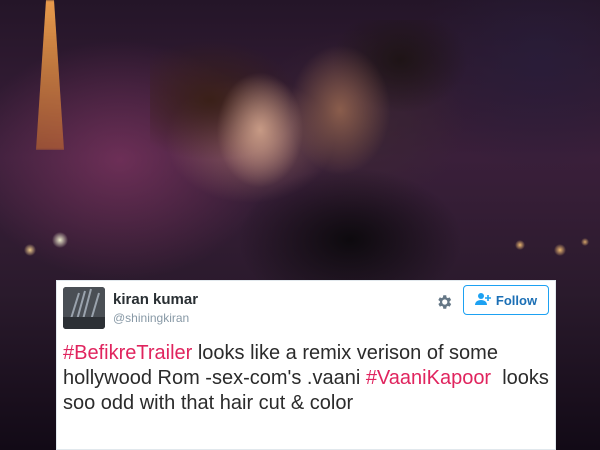  Describe the element at coordinates (482, 300) in the screenshot. I see `add-user-icon` at that location.